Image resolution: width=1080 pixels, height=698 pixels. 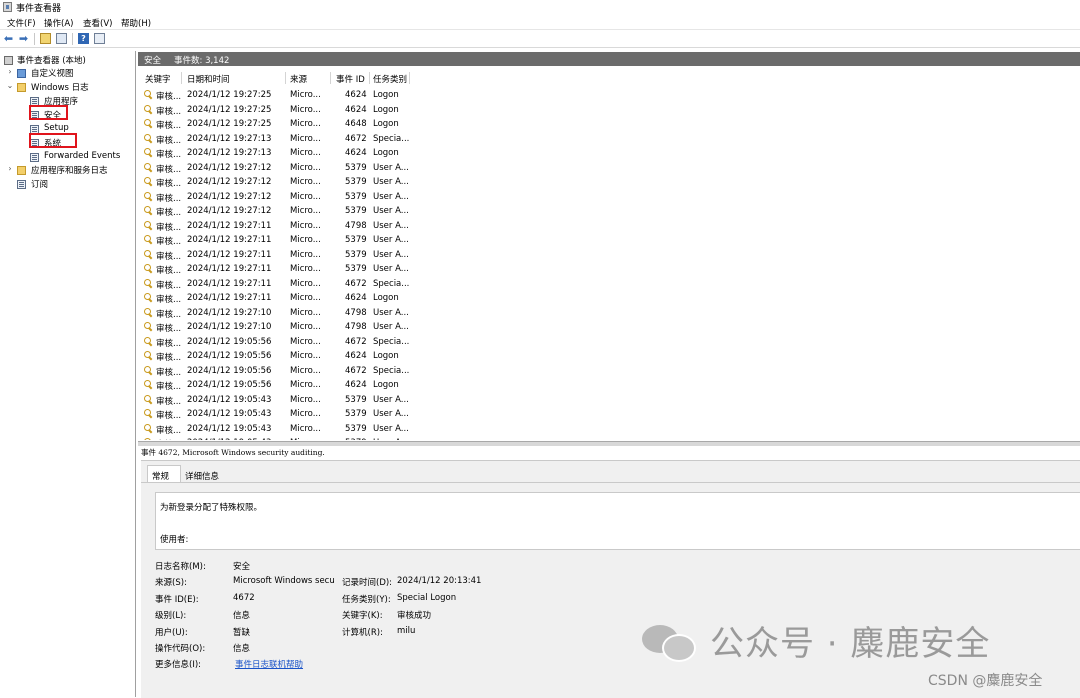 What do you see at coordinates (174, 540) in the screenshot?
I see `used-by-label: 使用者:` at bounding box center [174, 540].